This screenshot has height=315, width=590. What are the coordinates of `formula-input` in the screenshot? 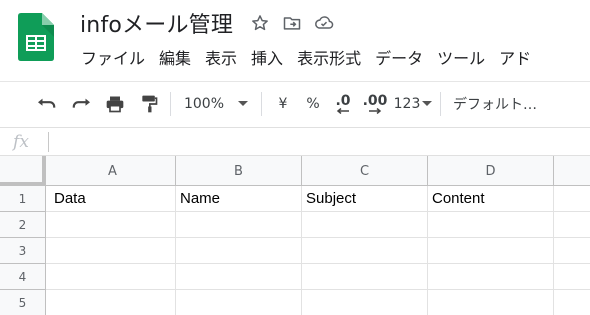 It's located at (319, 141).